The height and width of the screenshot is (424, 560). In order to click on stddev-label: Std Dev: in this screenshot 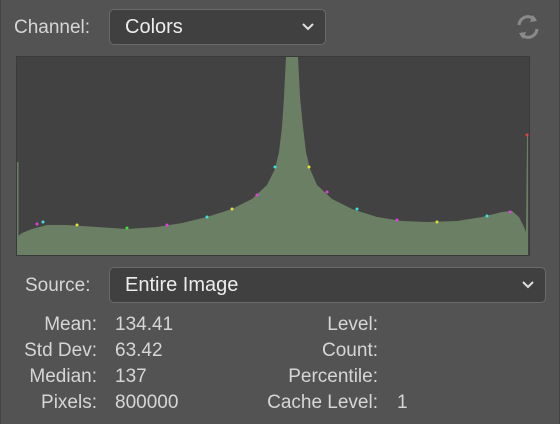, I will do `click(60, 350)`.